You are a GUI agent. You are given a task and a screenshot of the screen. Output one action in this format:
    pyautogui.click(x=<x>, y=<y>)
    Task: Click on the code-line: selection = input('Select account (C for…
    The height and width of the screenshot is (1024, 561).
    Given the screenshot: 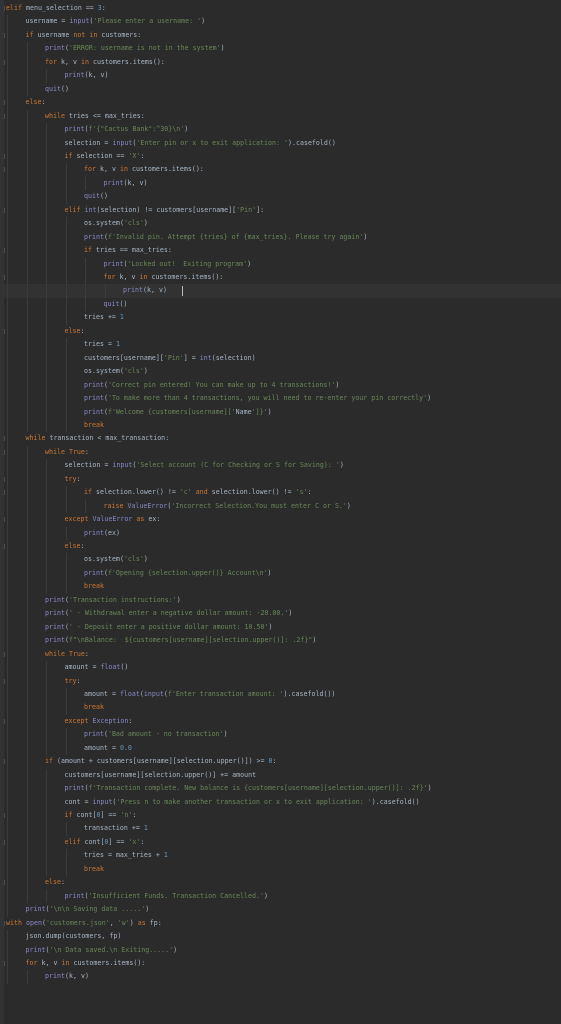 What is the action you would take?
    pyautogui.click(x=204, y=465)
    